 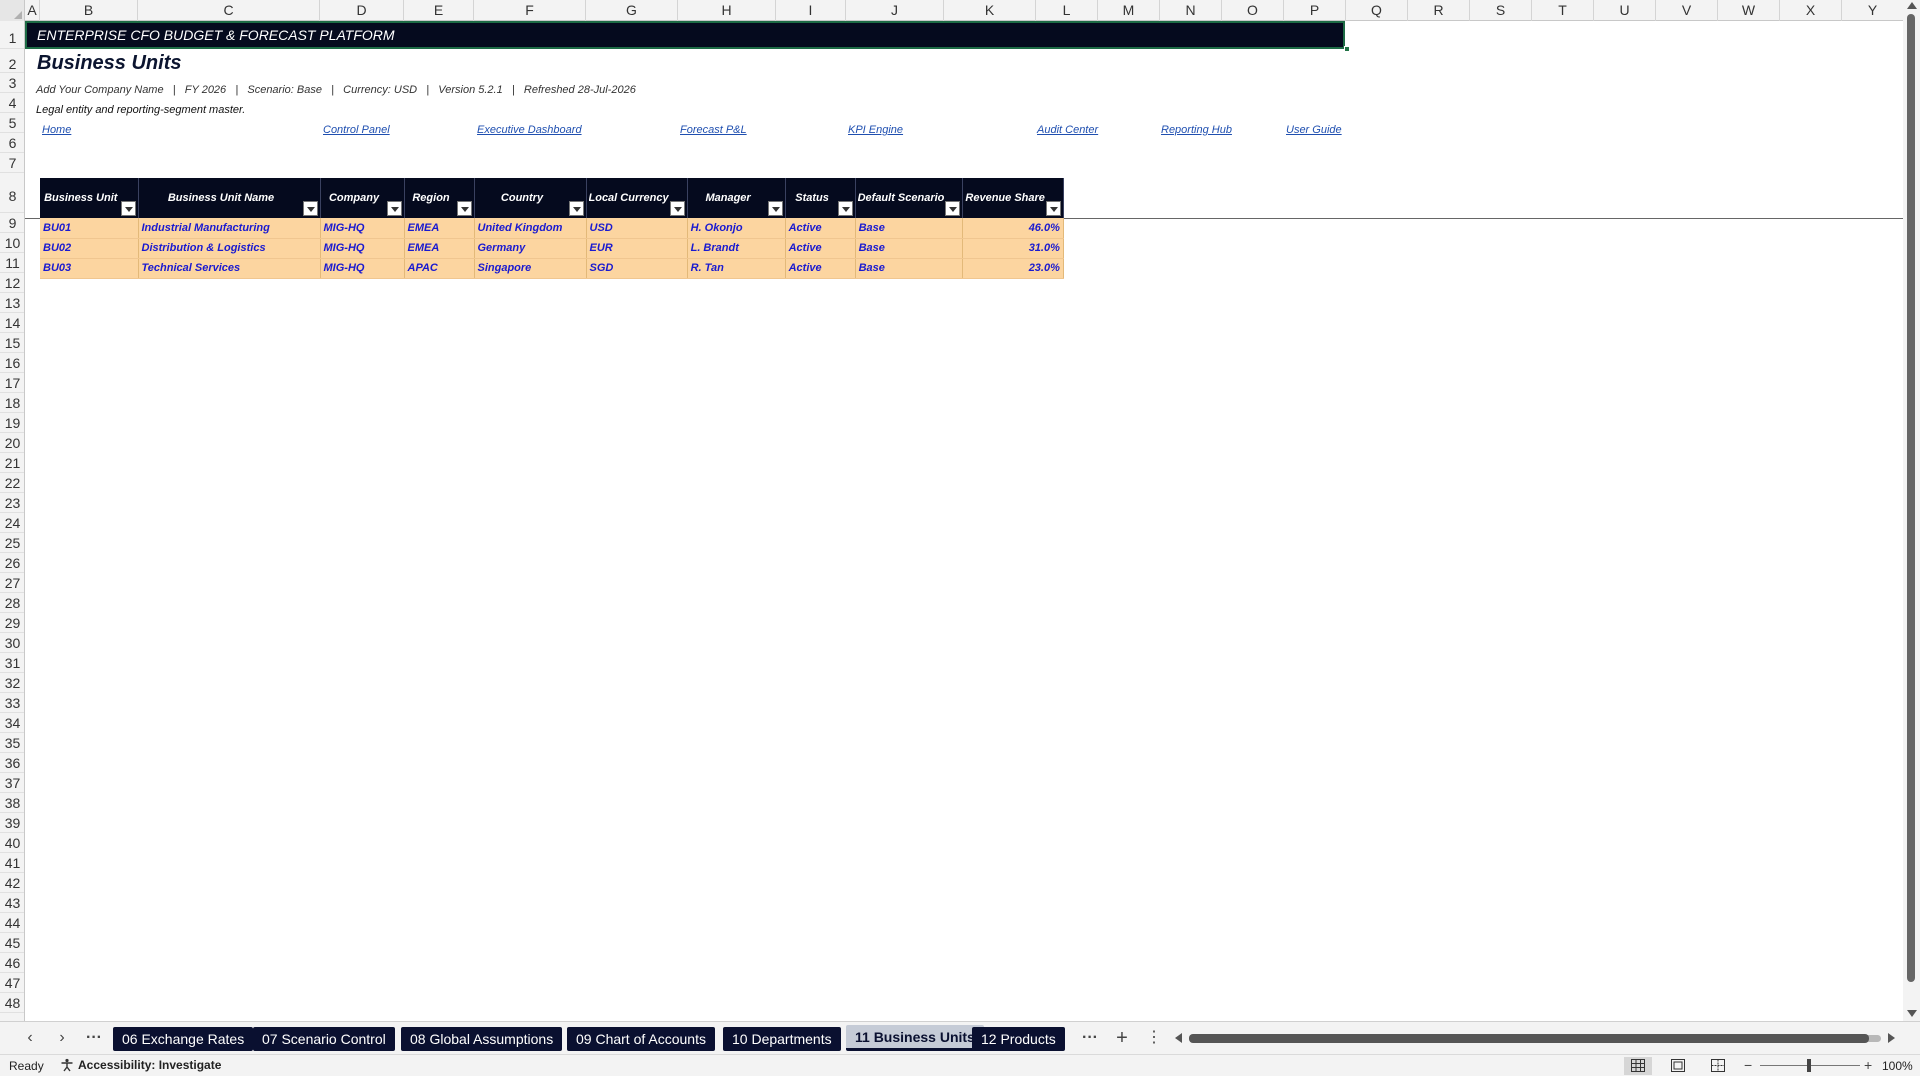 I want to click on row-header-28: 28, so click(x=12, y=603).